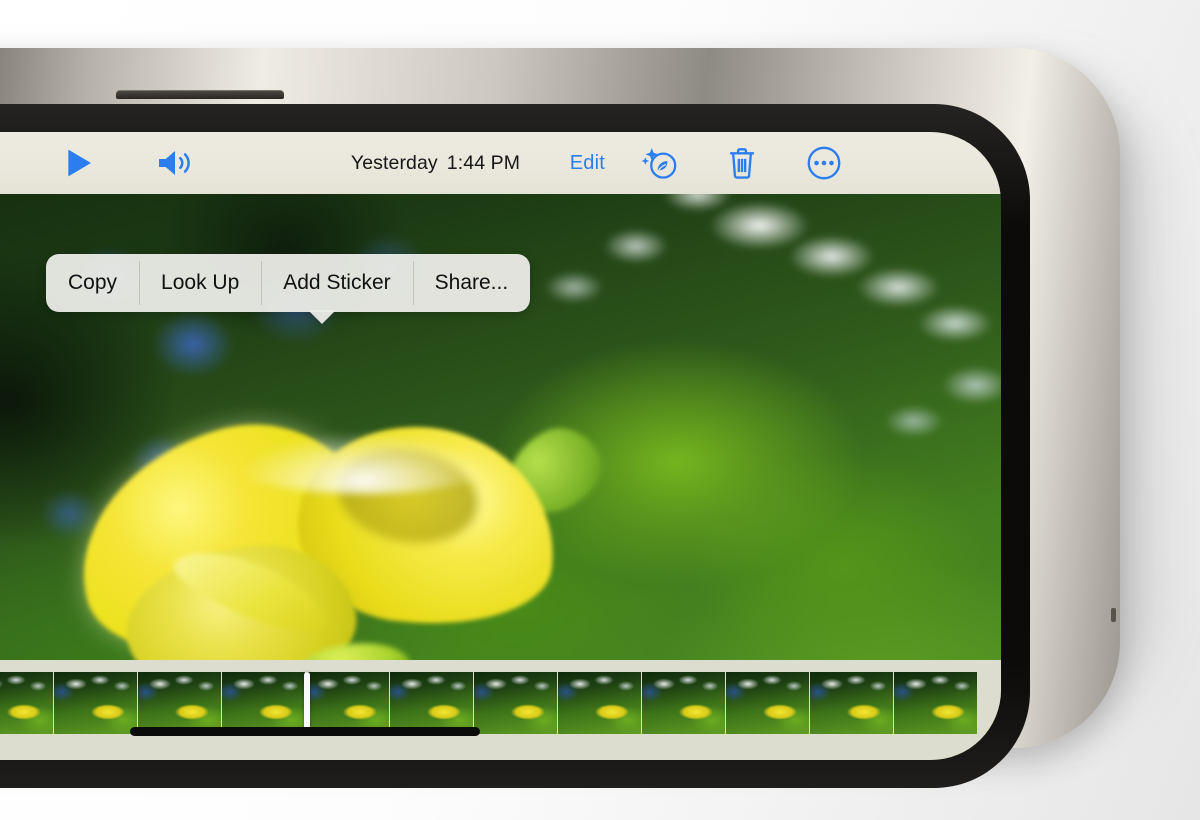 This screenshot has width=1200, height=820. Describe the element at coordinates (336, 283) in the screenshot. I see `context-menu-item-add-sticker: Add Sticker` at that location.